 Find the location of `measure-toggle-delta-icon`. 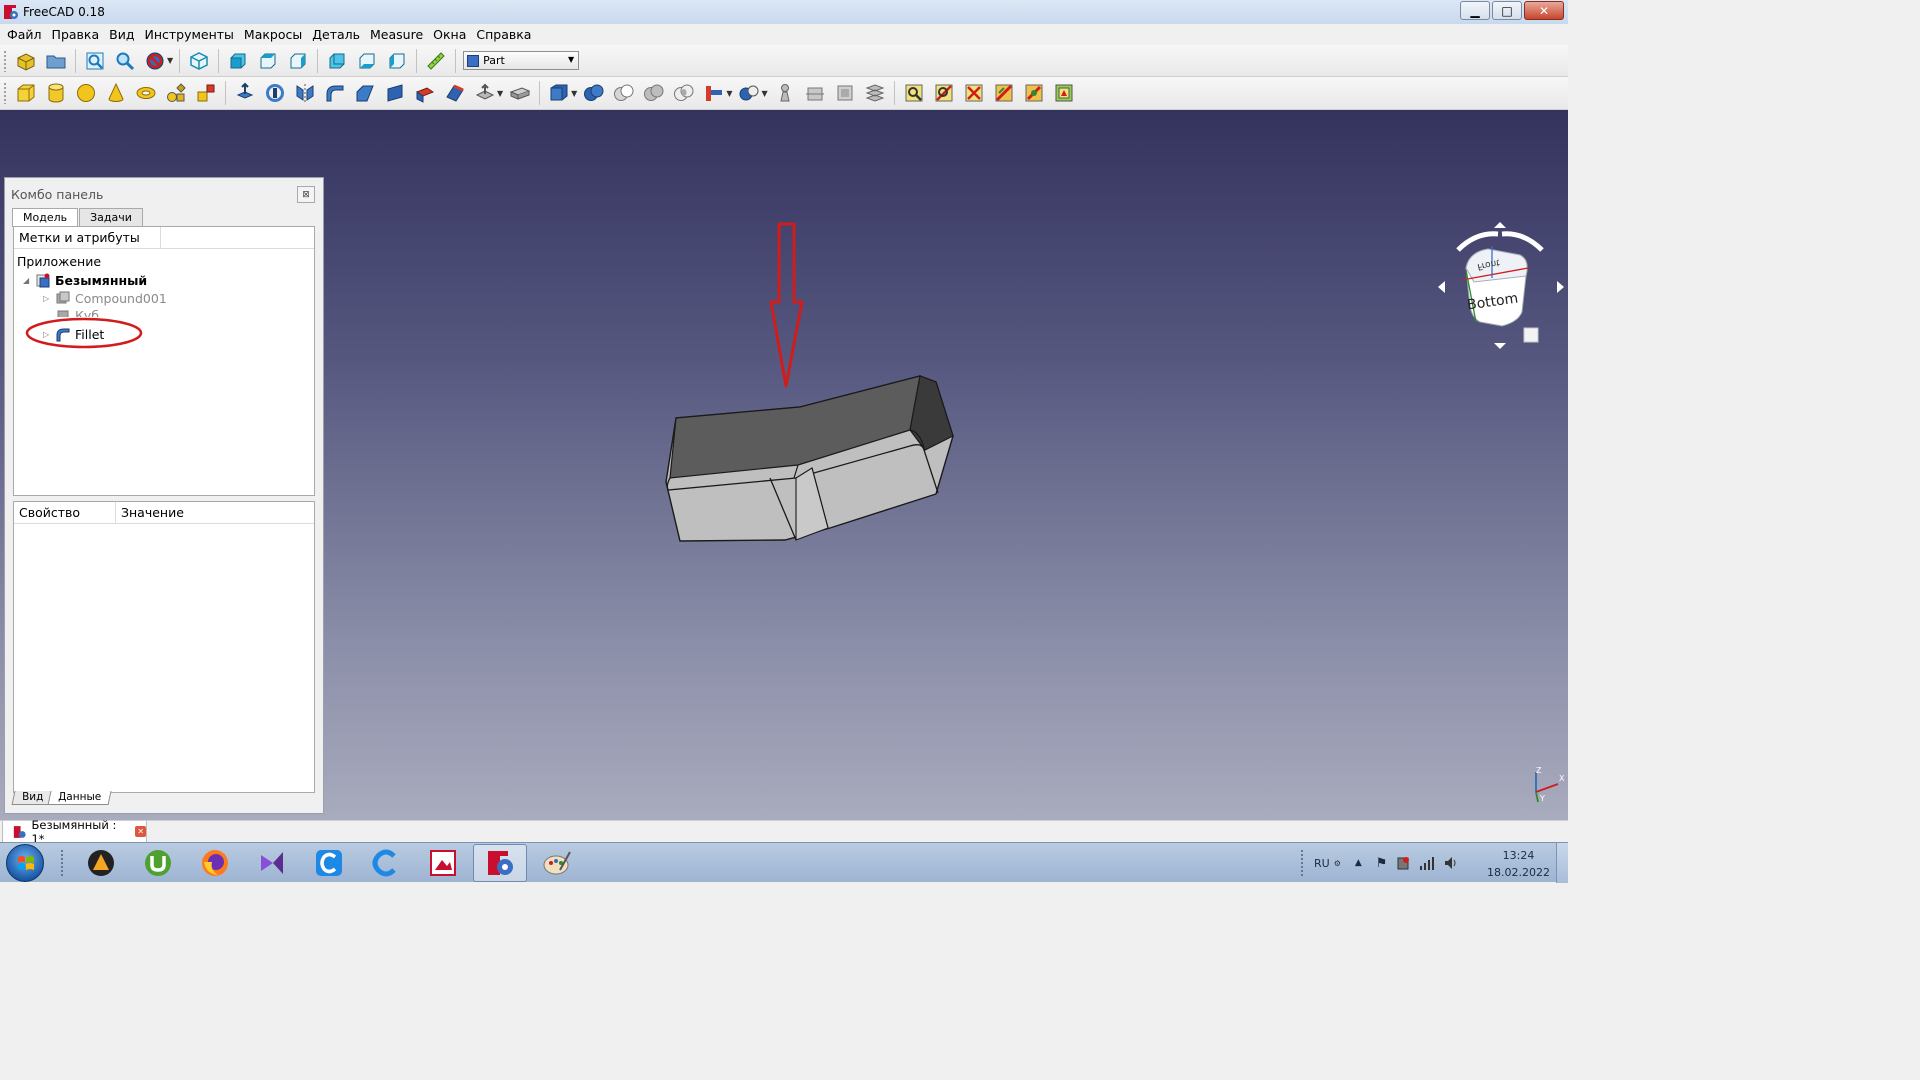

measure-toggle-delta-icon is located at coordinates (1064, 93).